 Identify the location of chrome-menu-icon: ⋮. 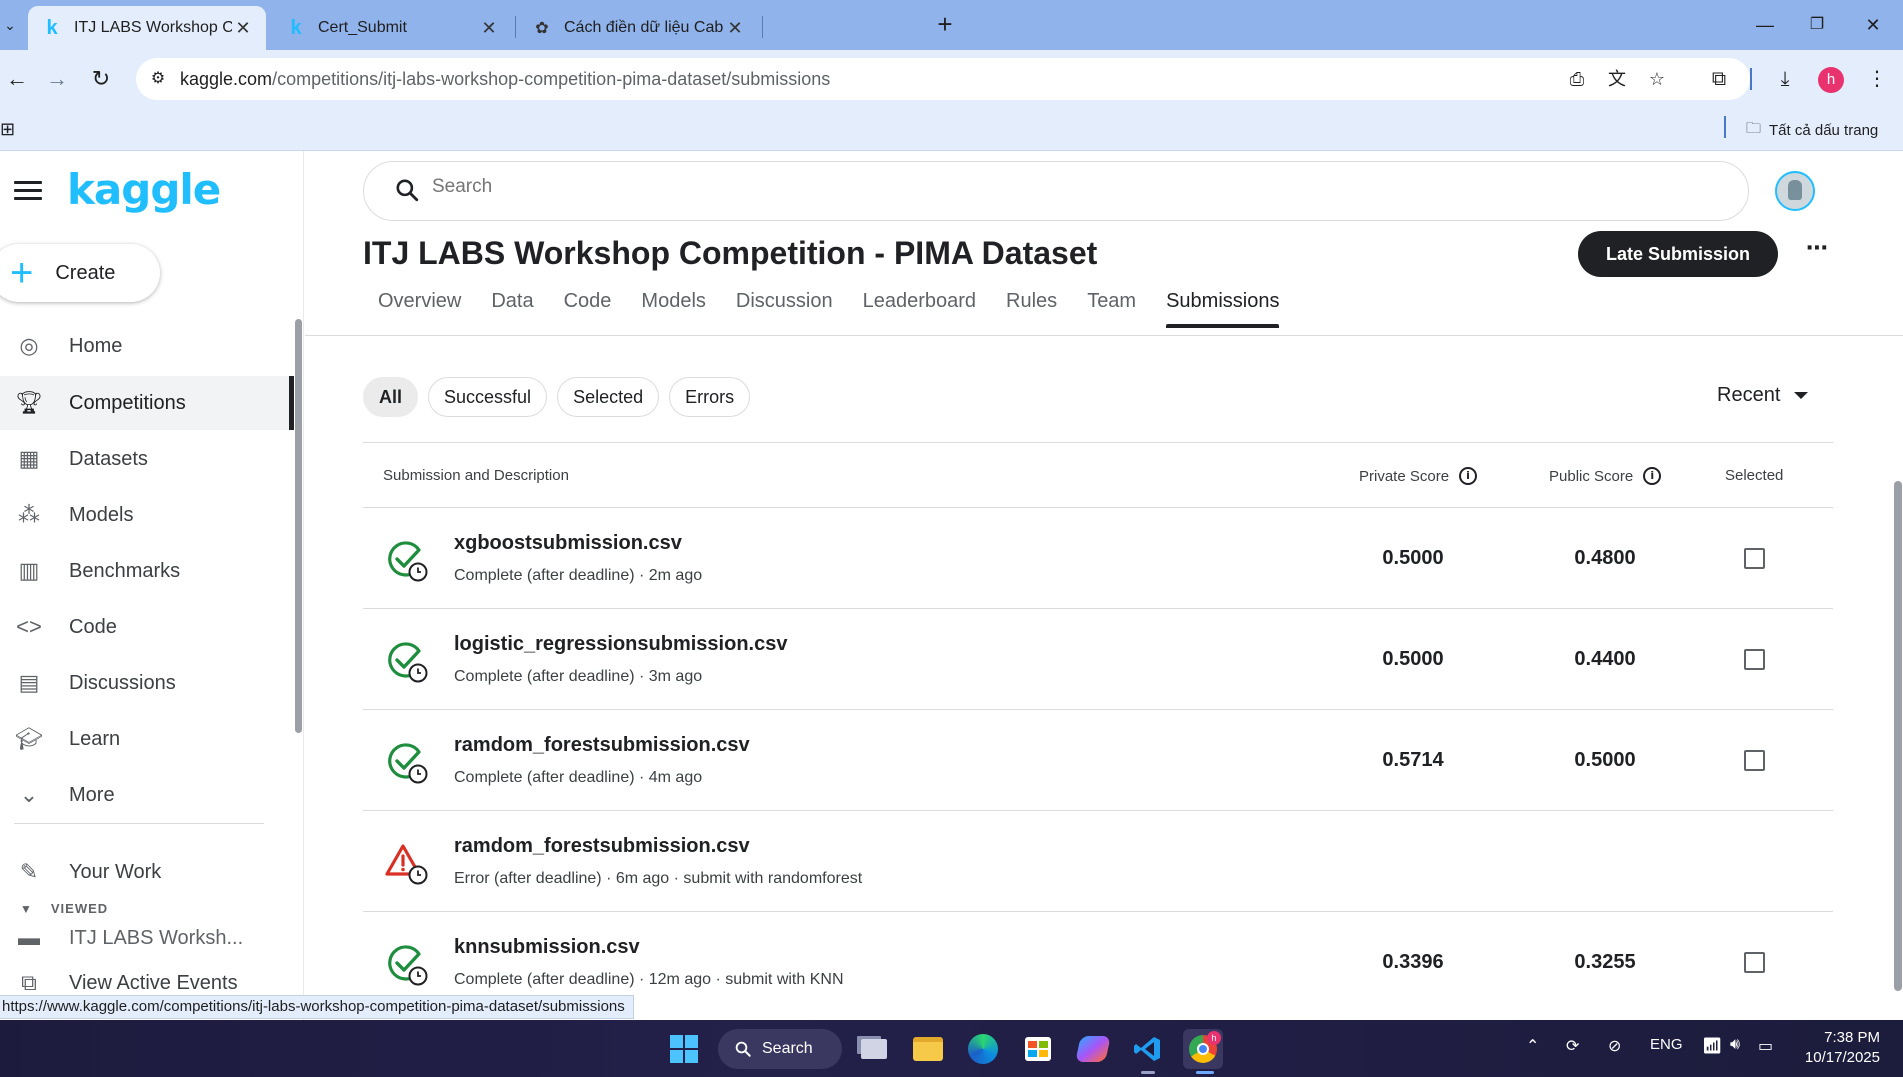
(1877, 79).